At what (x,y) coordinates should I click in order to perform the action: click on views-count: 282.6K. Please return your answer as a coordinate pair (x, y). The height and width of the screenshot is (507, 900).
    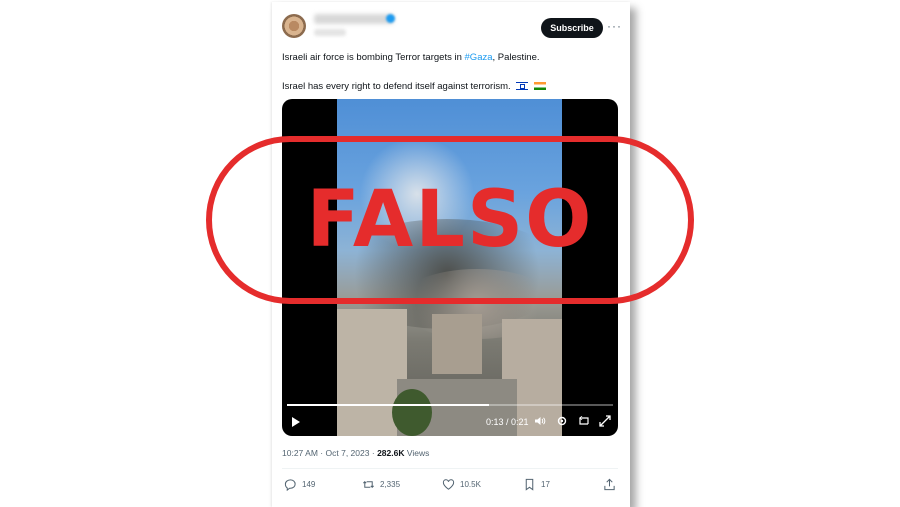
    Looking at the image, I should click on (391, 453).